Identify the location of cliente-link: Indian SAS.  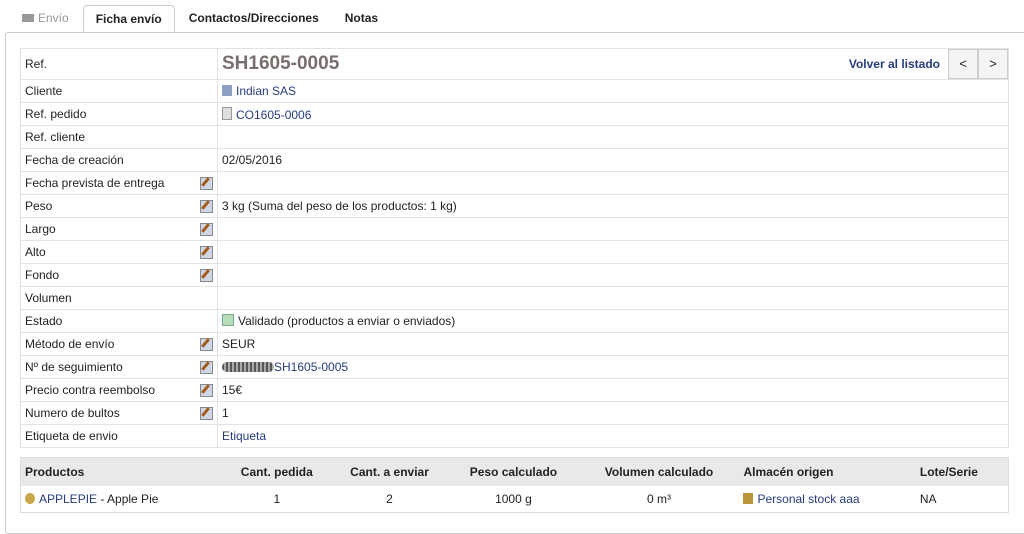
(266, 91).